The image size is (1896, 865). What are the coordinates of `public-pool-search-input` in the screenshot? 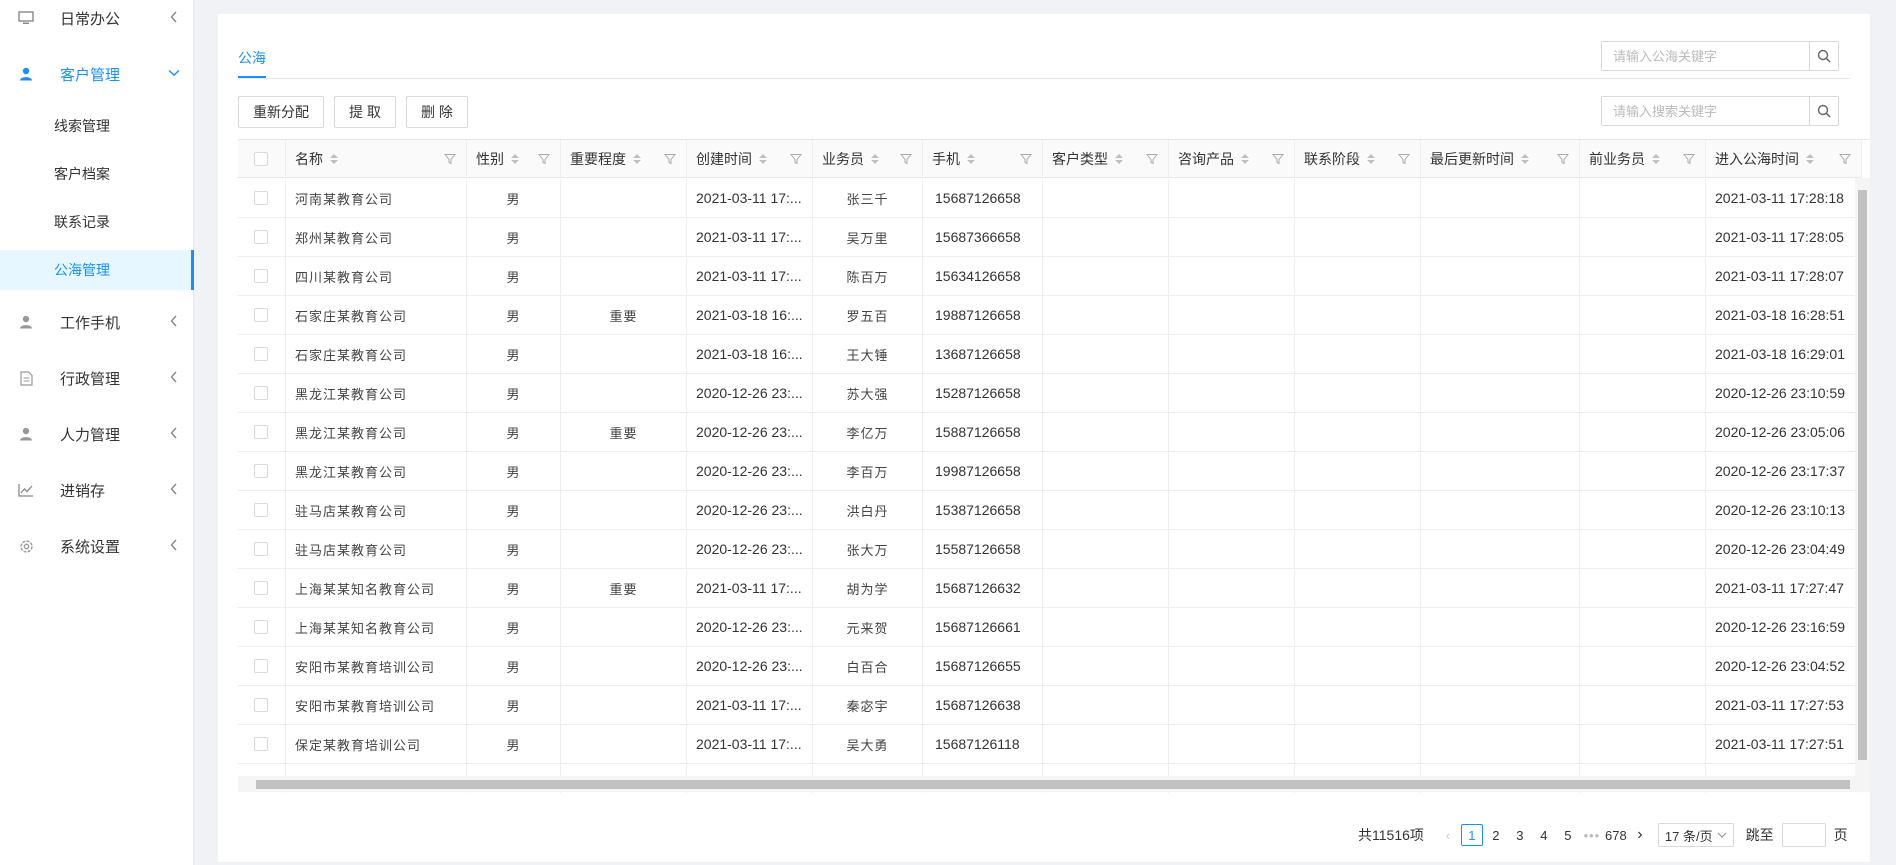 It's located at (1706, 56).